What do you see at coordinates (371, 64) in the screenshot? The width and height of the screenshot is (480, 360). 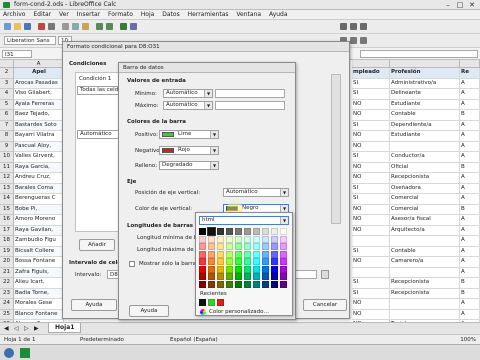 I see `column-header-empleado` at bounding box center [371, 64].